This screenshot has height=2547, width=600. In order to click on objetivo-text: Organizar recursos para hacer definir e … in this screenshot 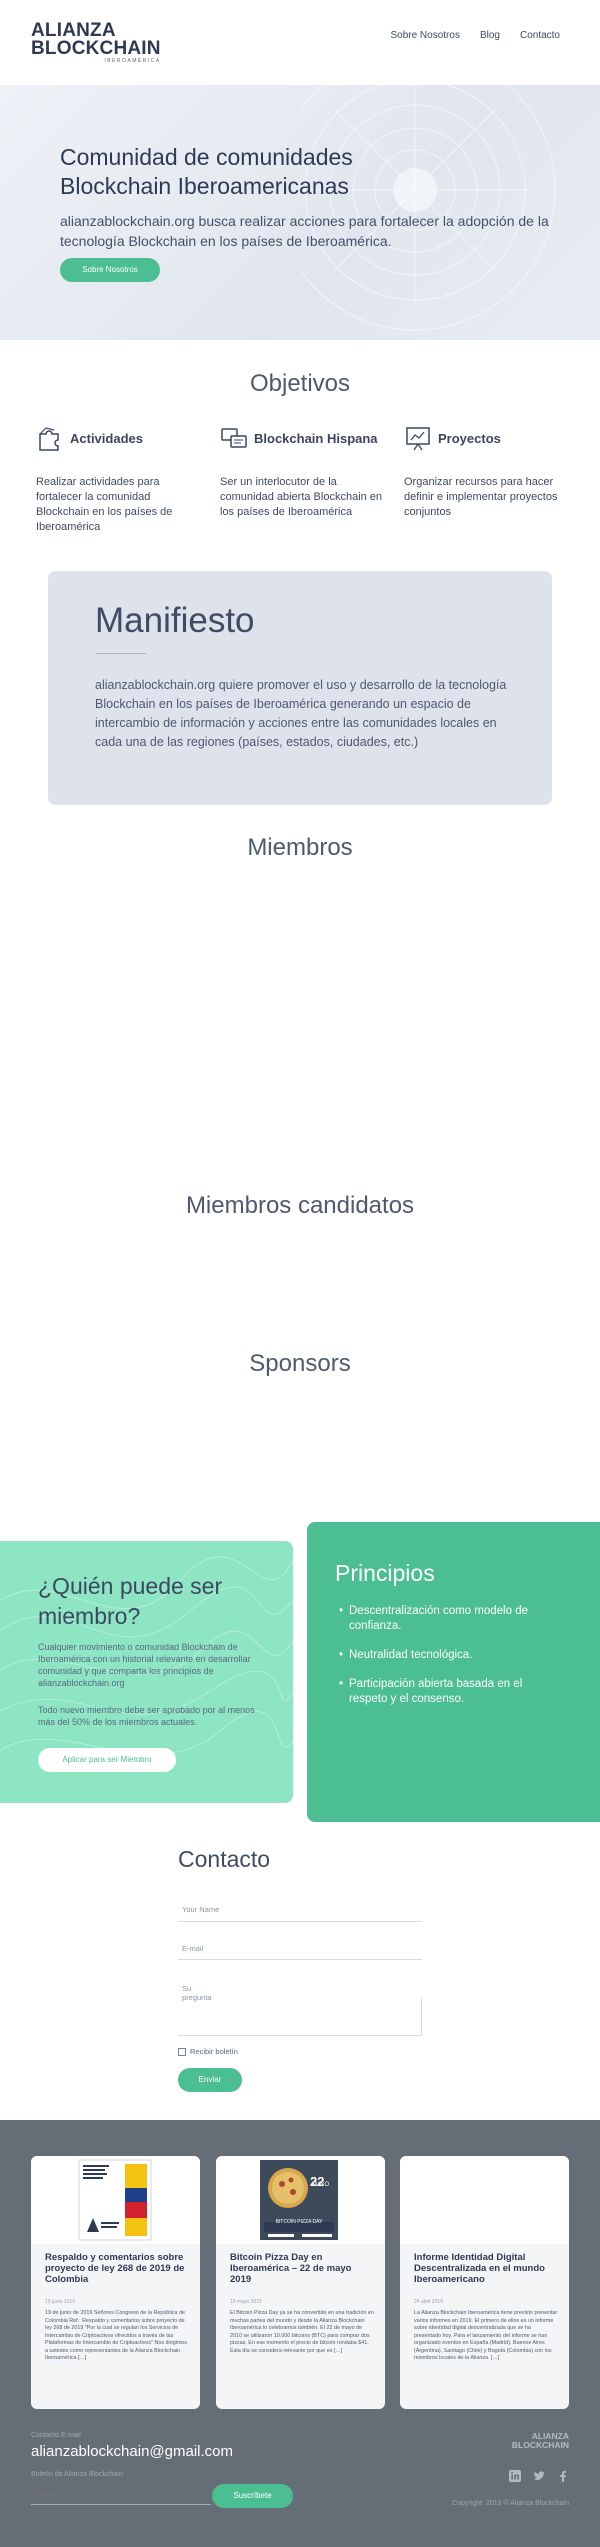, I will do `click(481, 497)`.